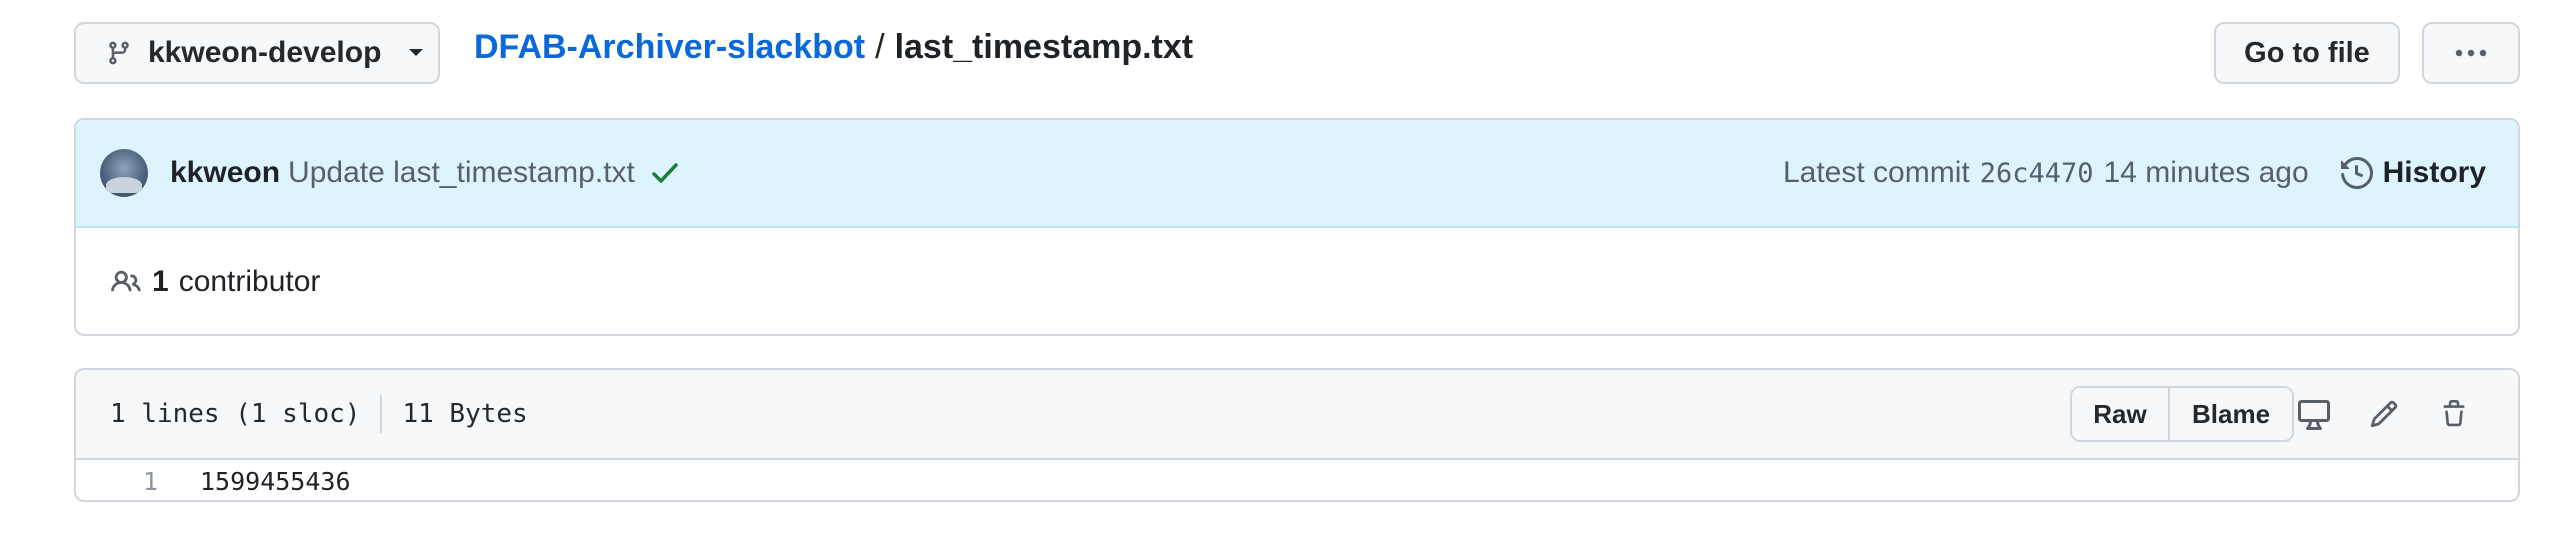 The height and width of the screenshot is (558, 2560). What do you see at coordinates (2454, 414) in the screenshot?
I see `trash-icon` at bounding box center [2454, 414].